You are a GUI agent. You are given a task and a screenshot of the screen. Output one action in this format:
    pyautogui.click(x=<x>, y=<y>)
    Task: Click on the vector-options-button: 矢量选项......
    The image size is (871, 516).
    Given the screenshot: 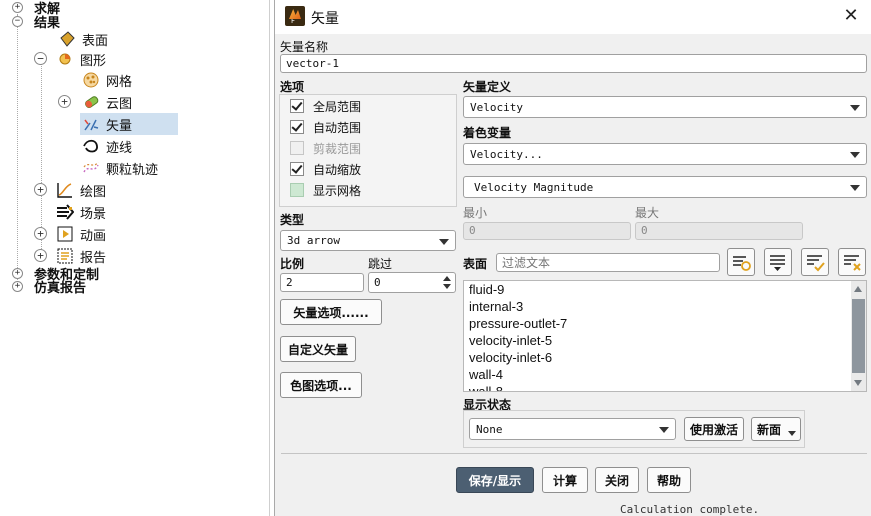 What is the action you would take?
    pyautogui.click(x=331, y=312)
    